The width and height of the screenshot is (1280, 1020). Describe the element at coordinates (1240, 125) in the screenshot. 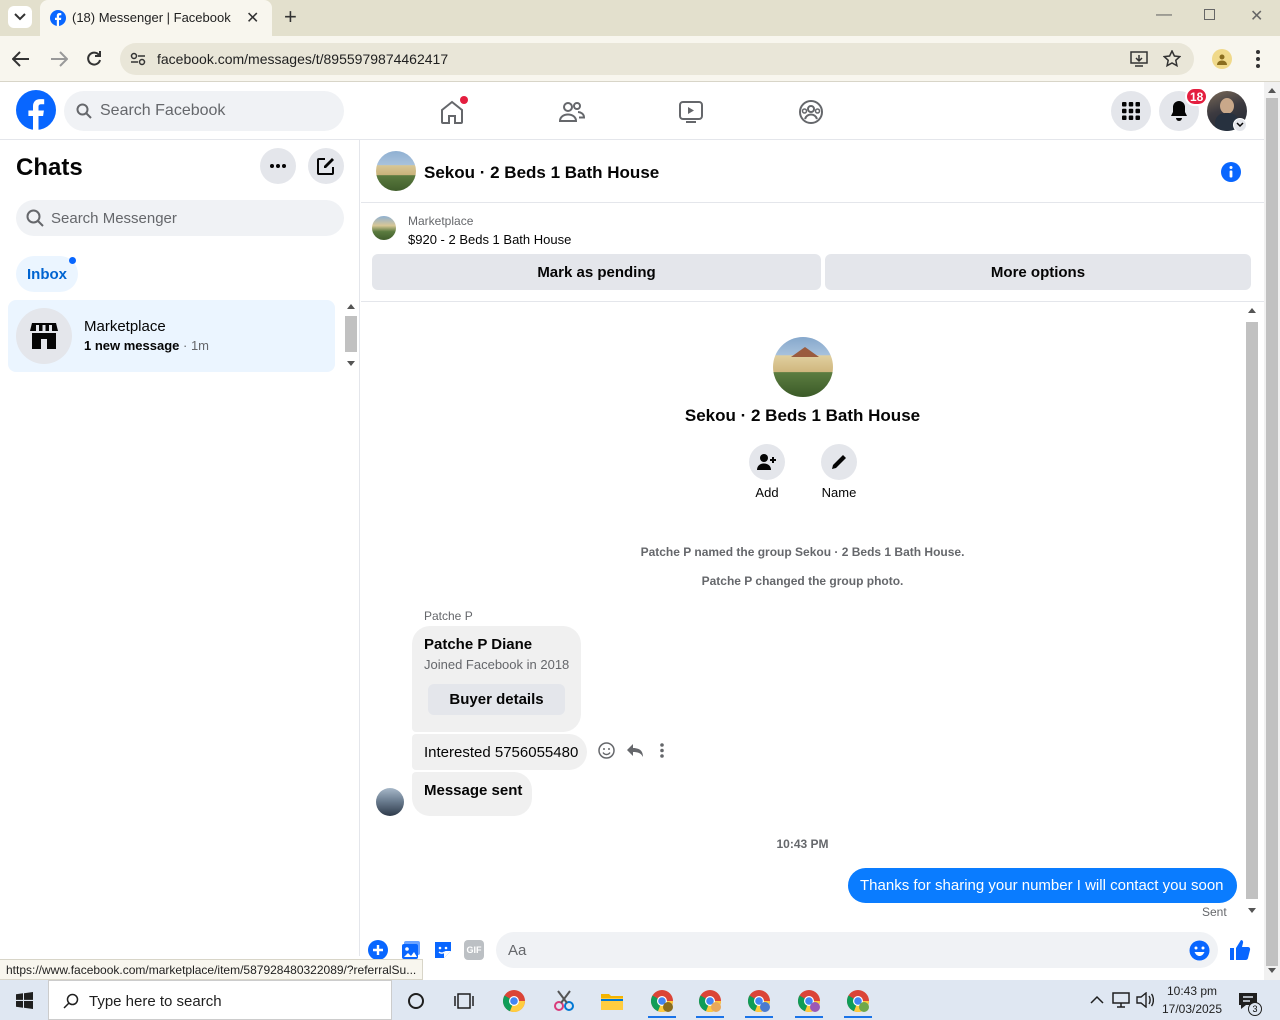

I see `account-dropdown` at that location.